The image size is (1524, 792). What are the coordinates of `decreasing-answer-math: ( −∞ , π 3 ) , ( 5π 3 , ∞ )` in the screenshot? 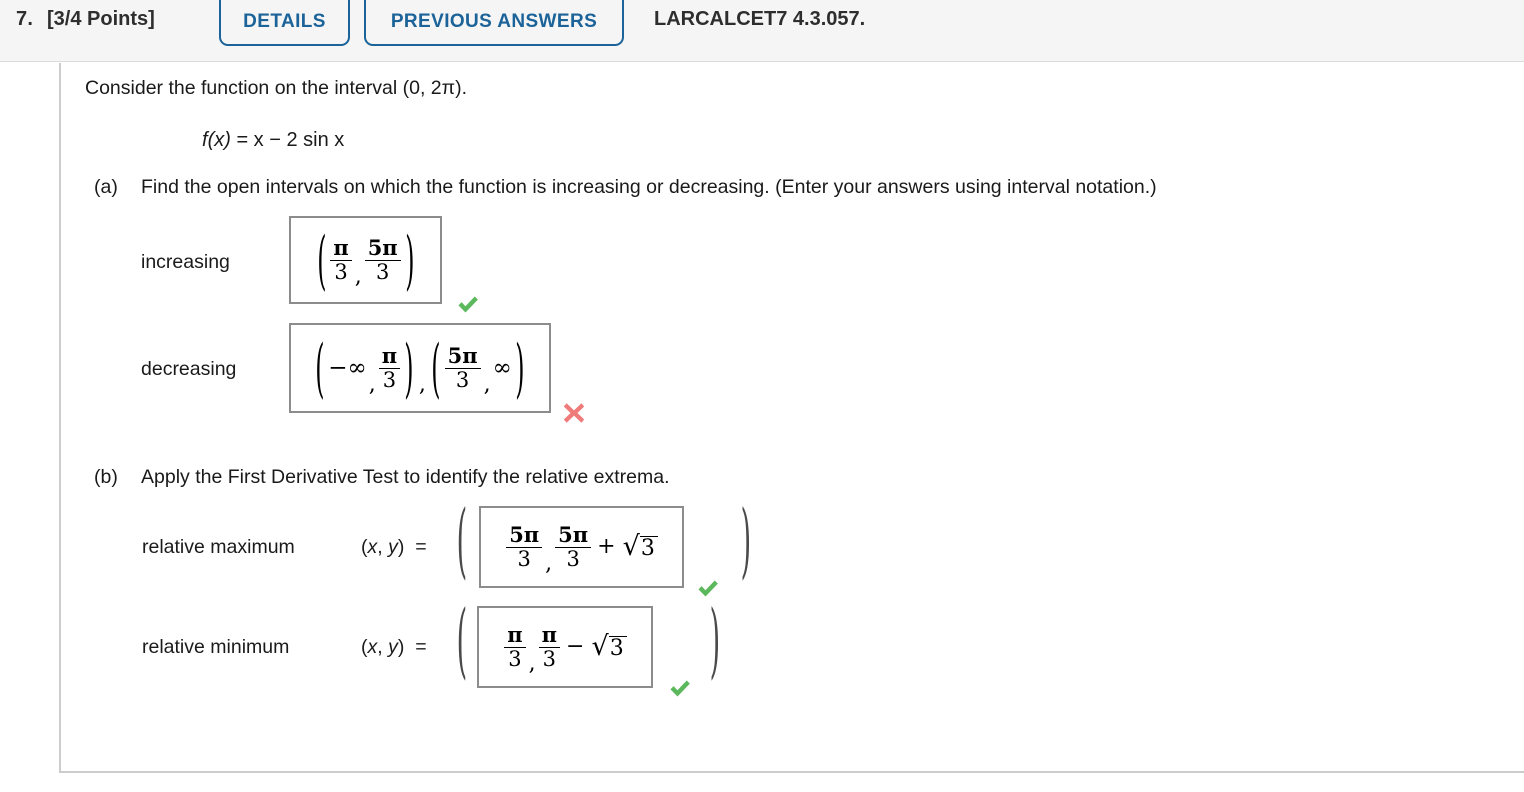 It's located at (419, 368).